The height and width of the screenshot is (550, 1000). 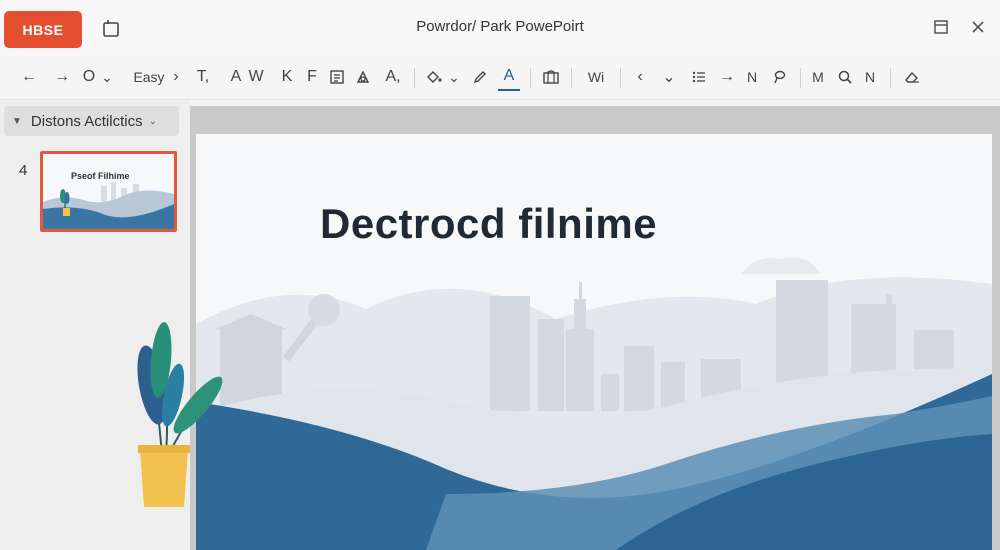 I want to click on slide-thumbnail: Pseof Filhime, so click(x=108, y=191).